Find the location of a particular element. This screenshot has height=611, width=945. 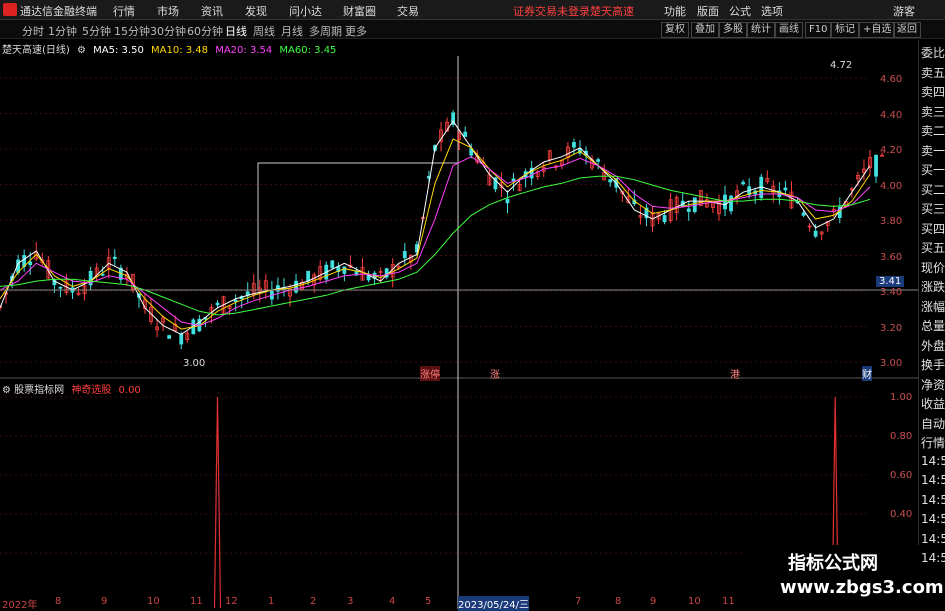

gear-icon: ⚙ is located at coordinates (6, 390).